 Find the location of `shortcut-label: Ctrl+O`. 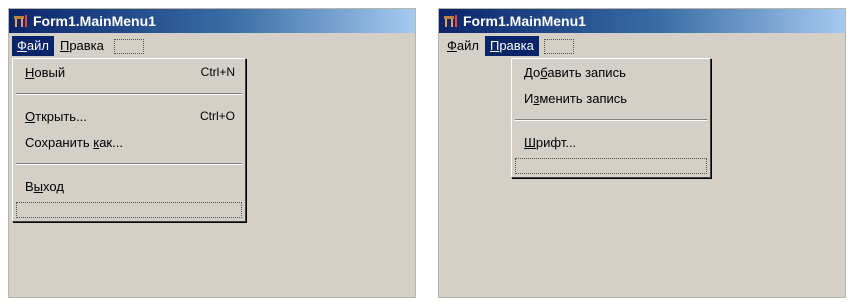

shortcut-label: Ctrl+O is located at coordinates (217, 116).